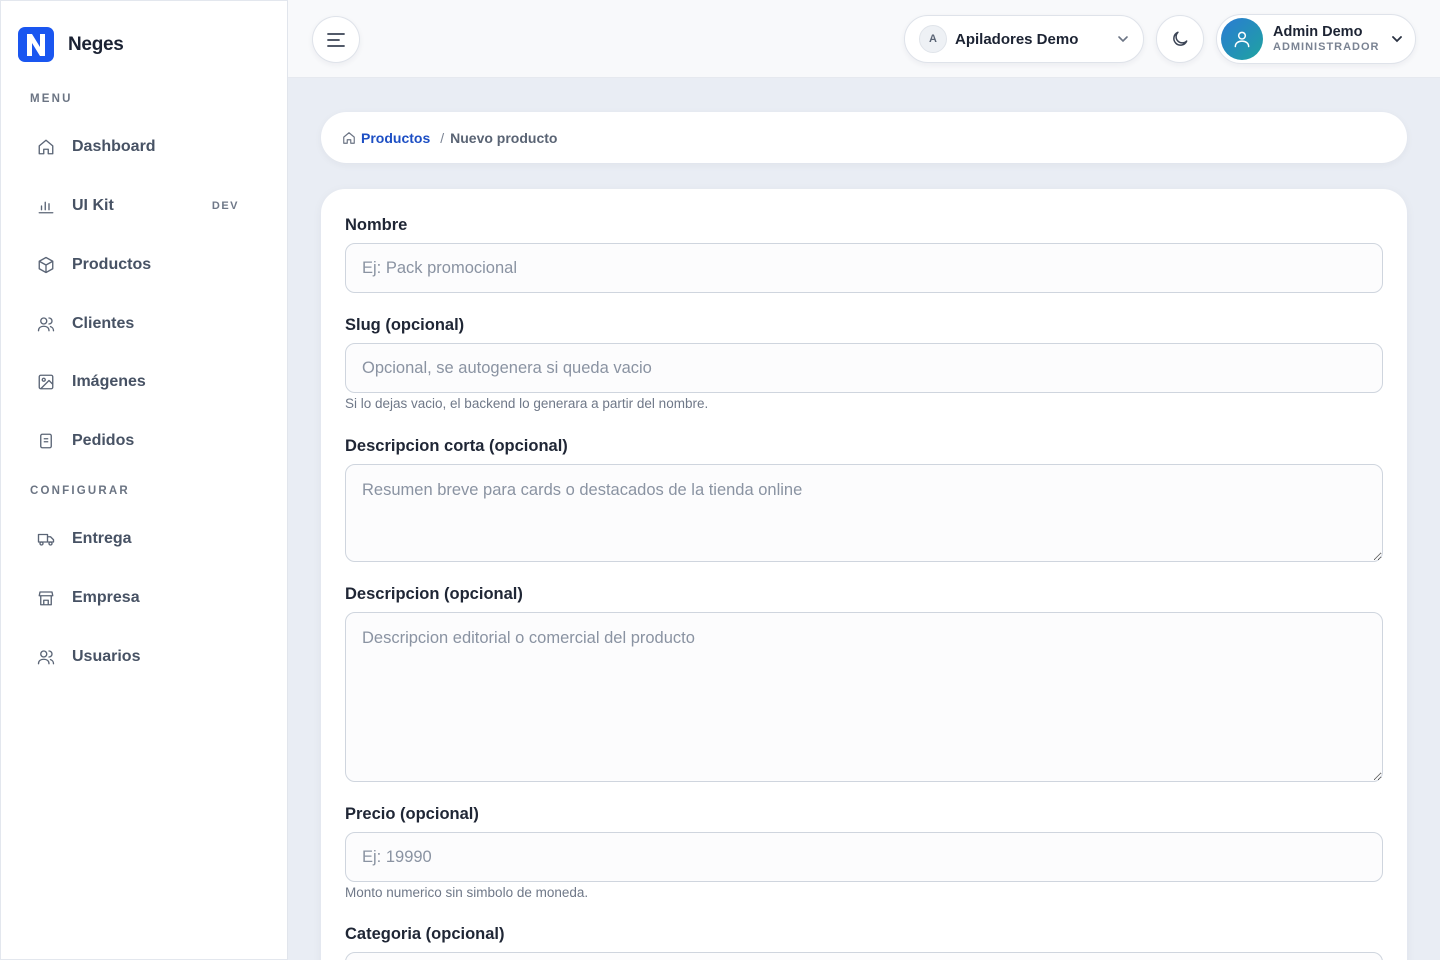 The width and height of the screenshot is (1440, 960). Describe the element at coordinates (106, 597) in the screenshot. I see `sidebar-item-label: Empresa` at that location.